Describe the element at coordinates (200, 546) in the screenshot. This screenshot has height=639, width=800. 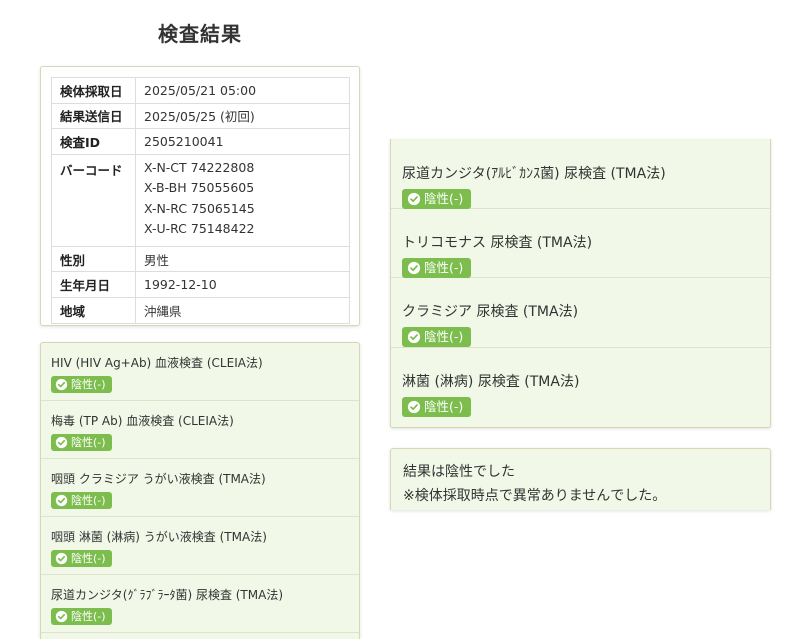
I see `test-result-item: 咽頭 淋菌 (淋病) うがい液検査 (TMA法) 陰性(-)` at that location.